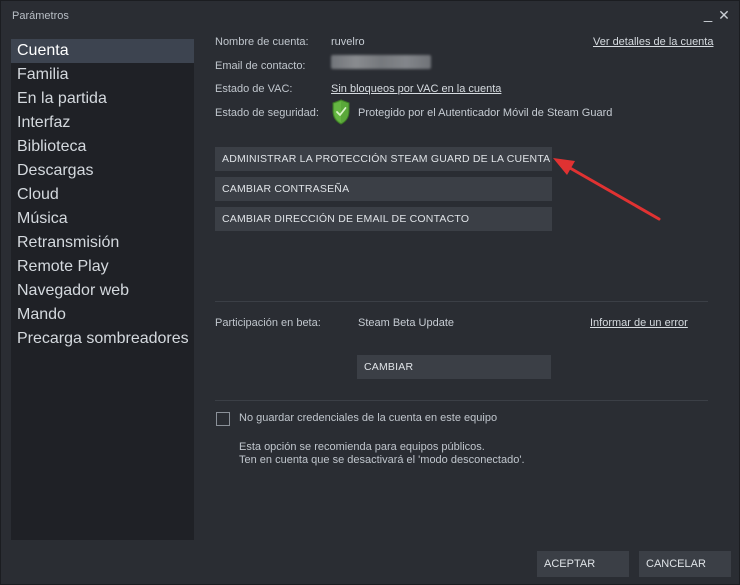 The width and height of the screenshot is (740, 585). Describe the element at coordinates (40, 16) in the screenshot. I see `window-title: Parámetros` at that location.